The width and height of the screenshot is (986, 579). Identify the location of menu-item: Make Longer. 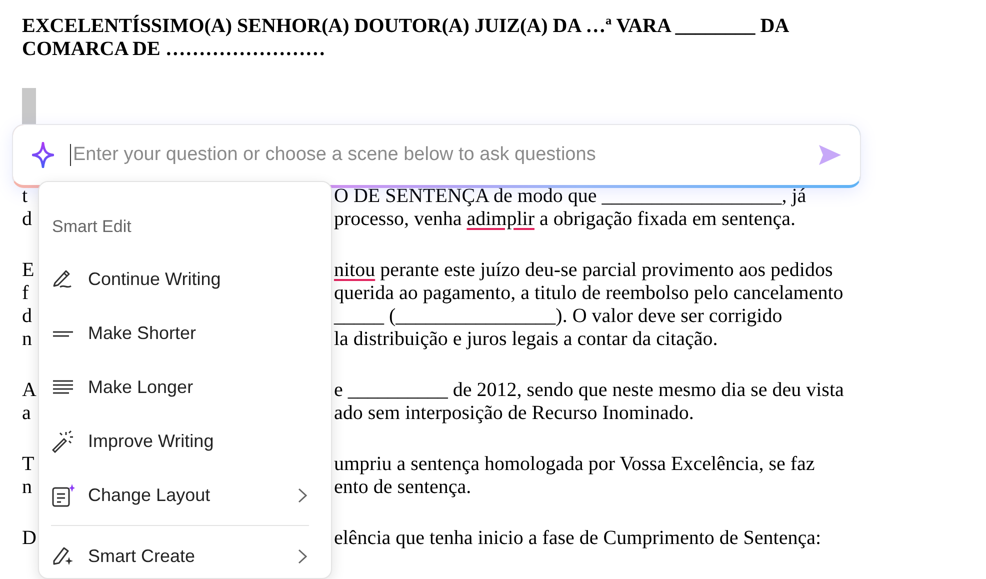
(180, 387).